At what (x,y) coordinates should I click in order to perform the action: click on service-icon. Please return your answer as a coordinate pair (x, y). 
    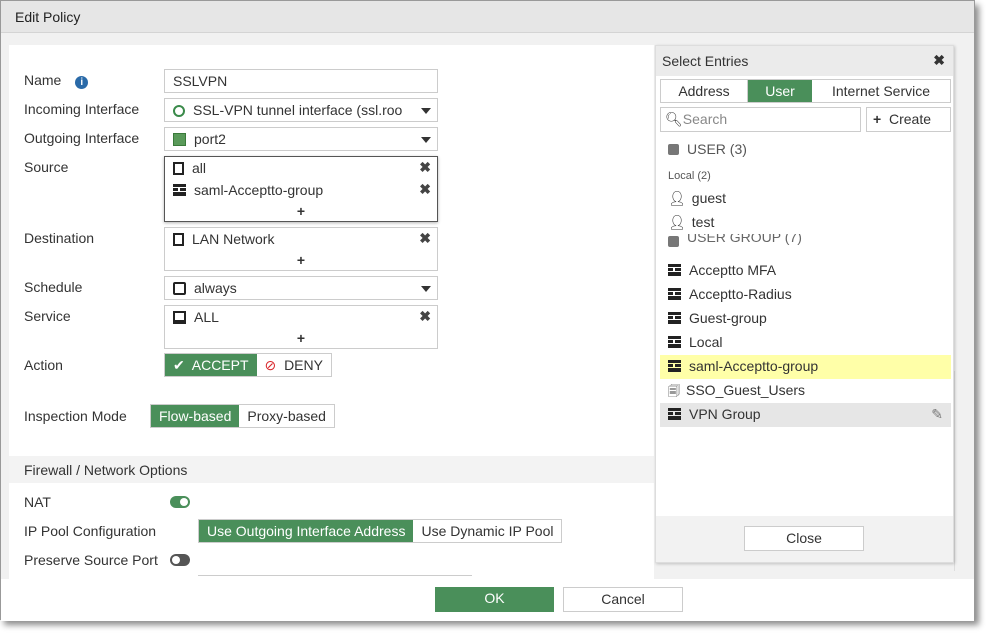
    Looking at the image, I should click on (179, 317).